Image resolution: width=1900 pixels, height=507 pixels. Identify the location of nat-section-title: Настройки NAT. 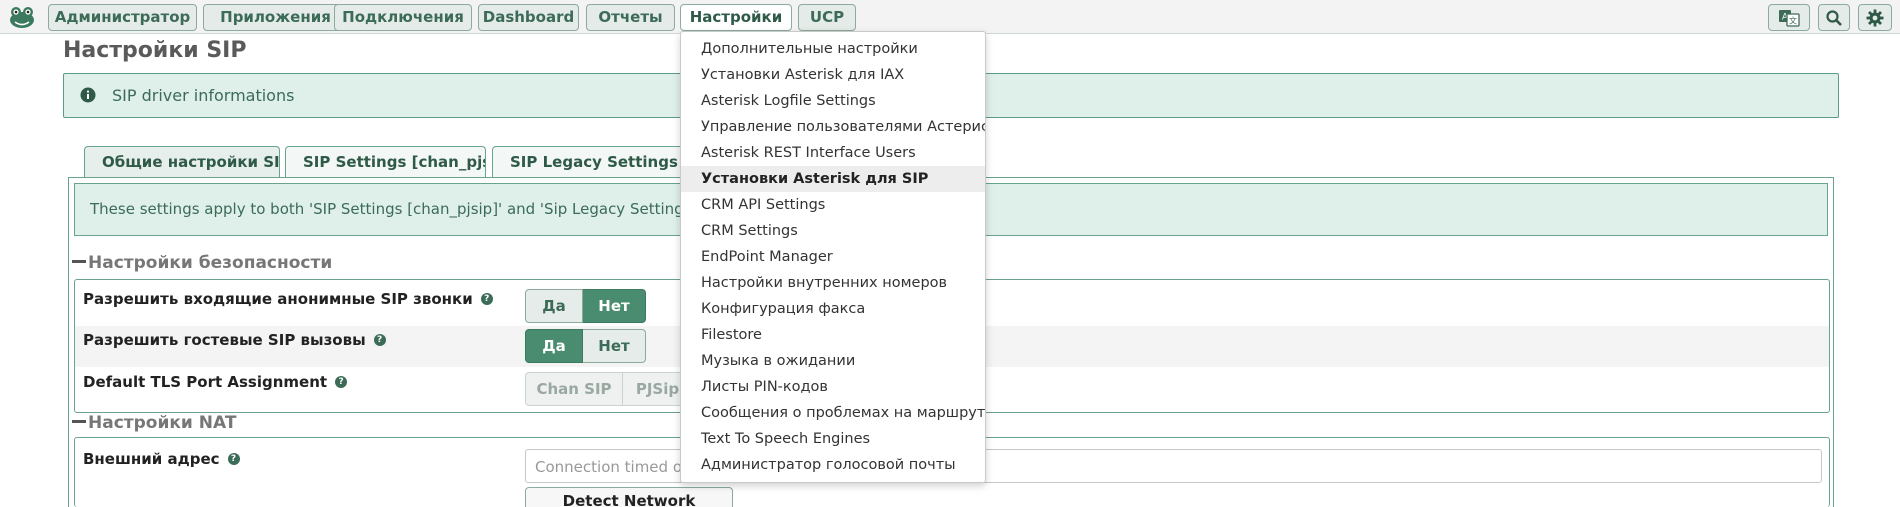
(154, 423).